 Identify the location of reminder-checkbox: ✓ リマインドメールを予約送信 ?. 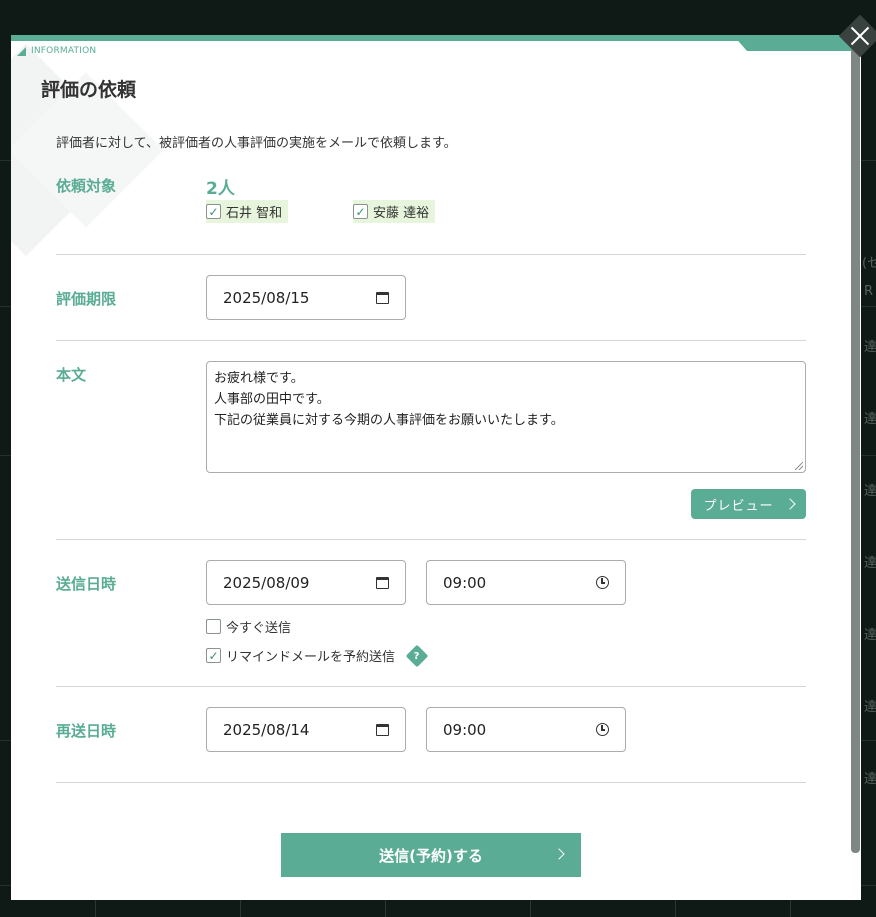
(317, 655).